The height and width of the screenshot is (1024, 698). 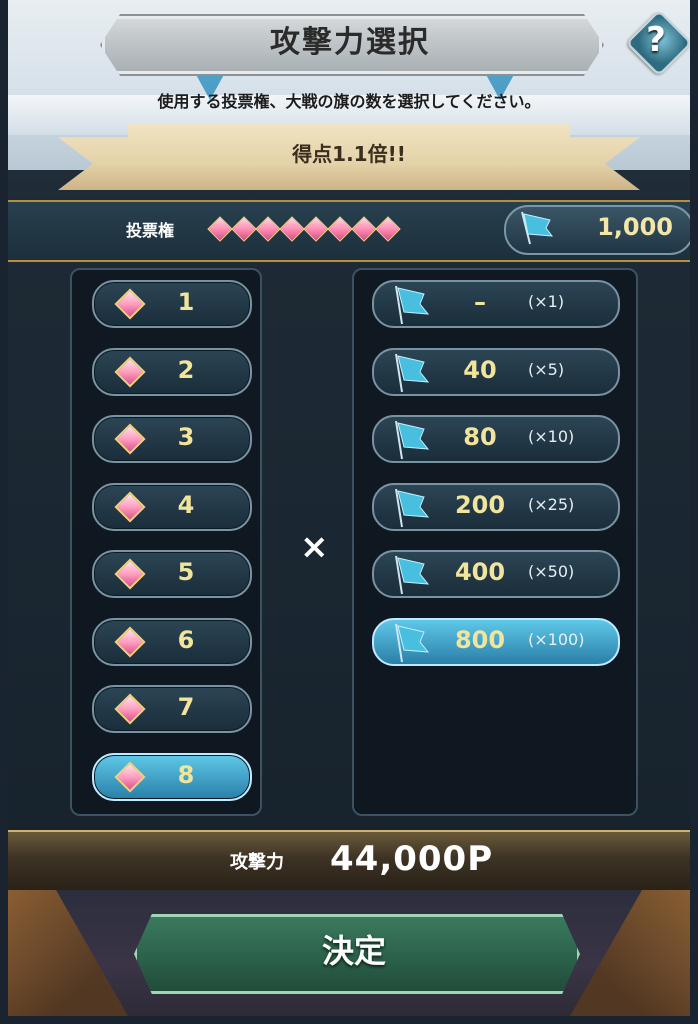 What do you see at coordinates (186, 437) in the screenshot?
I see `vote-option-label: 3` at bounding box center [186, 437].